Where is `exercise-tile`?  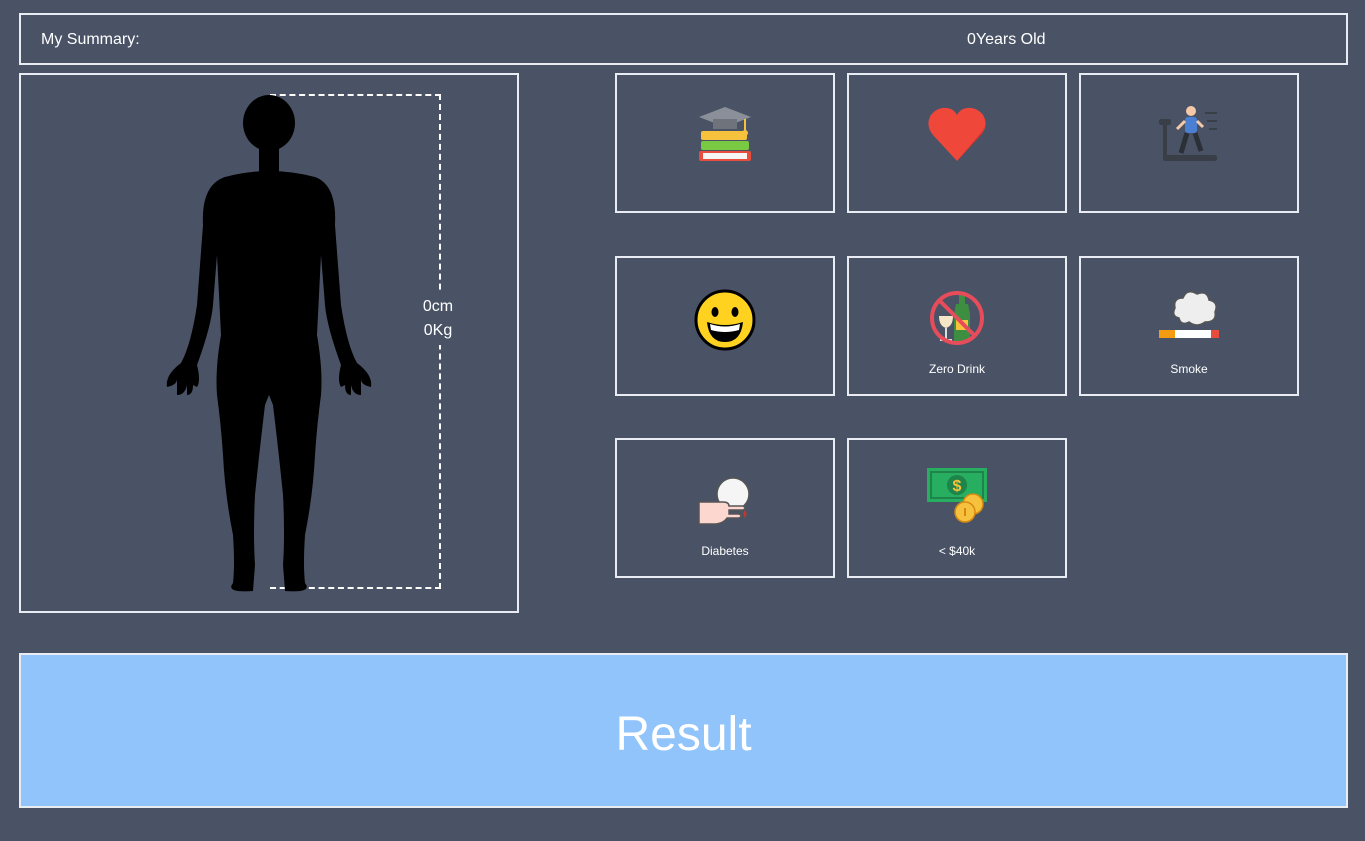
exercise-tile is located at coordinates (1189, 143).